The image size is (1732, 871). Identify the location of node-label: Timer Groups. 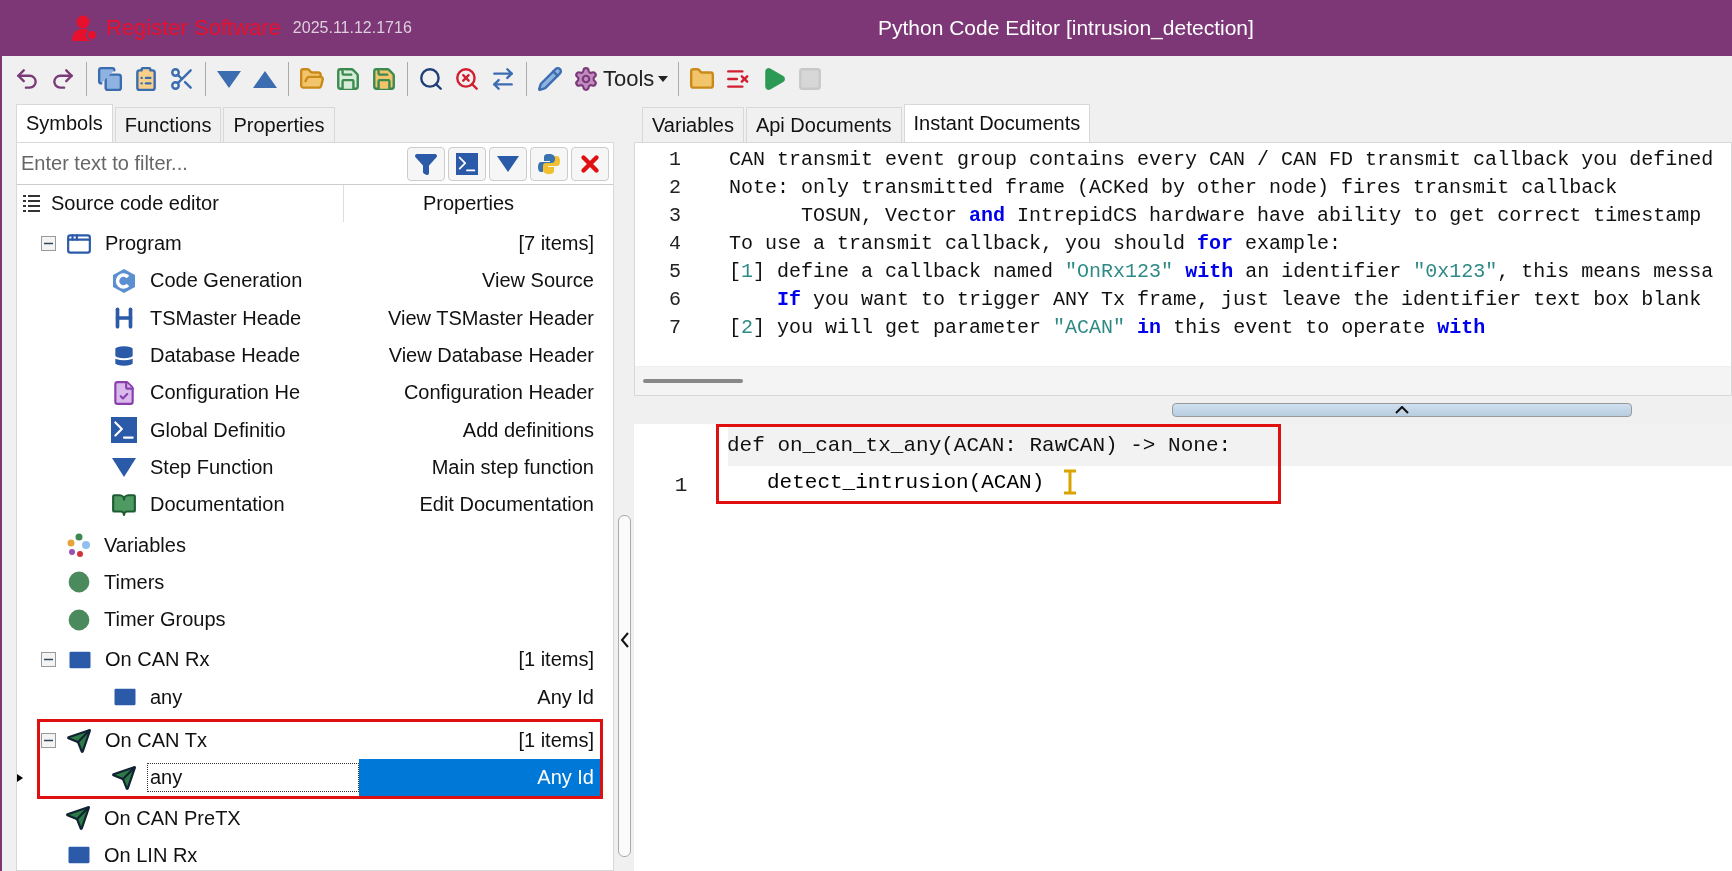
(165, 620).